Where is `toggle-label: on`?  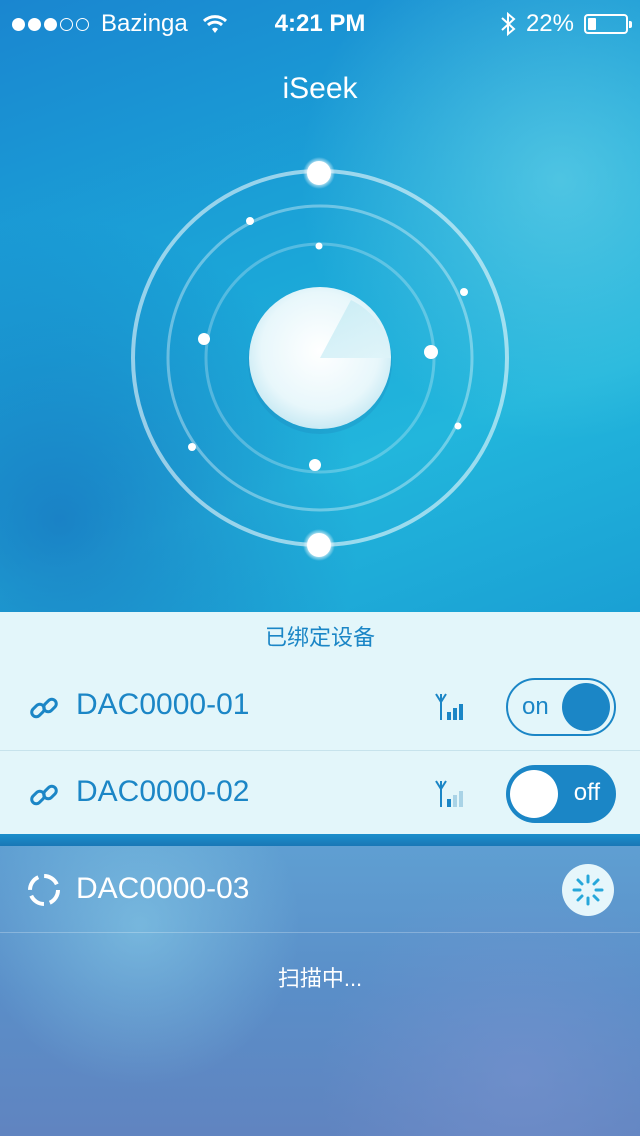
toggle-label: on is located at coordinates (535, 706).